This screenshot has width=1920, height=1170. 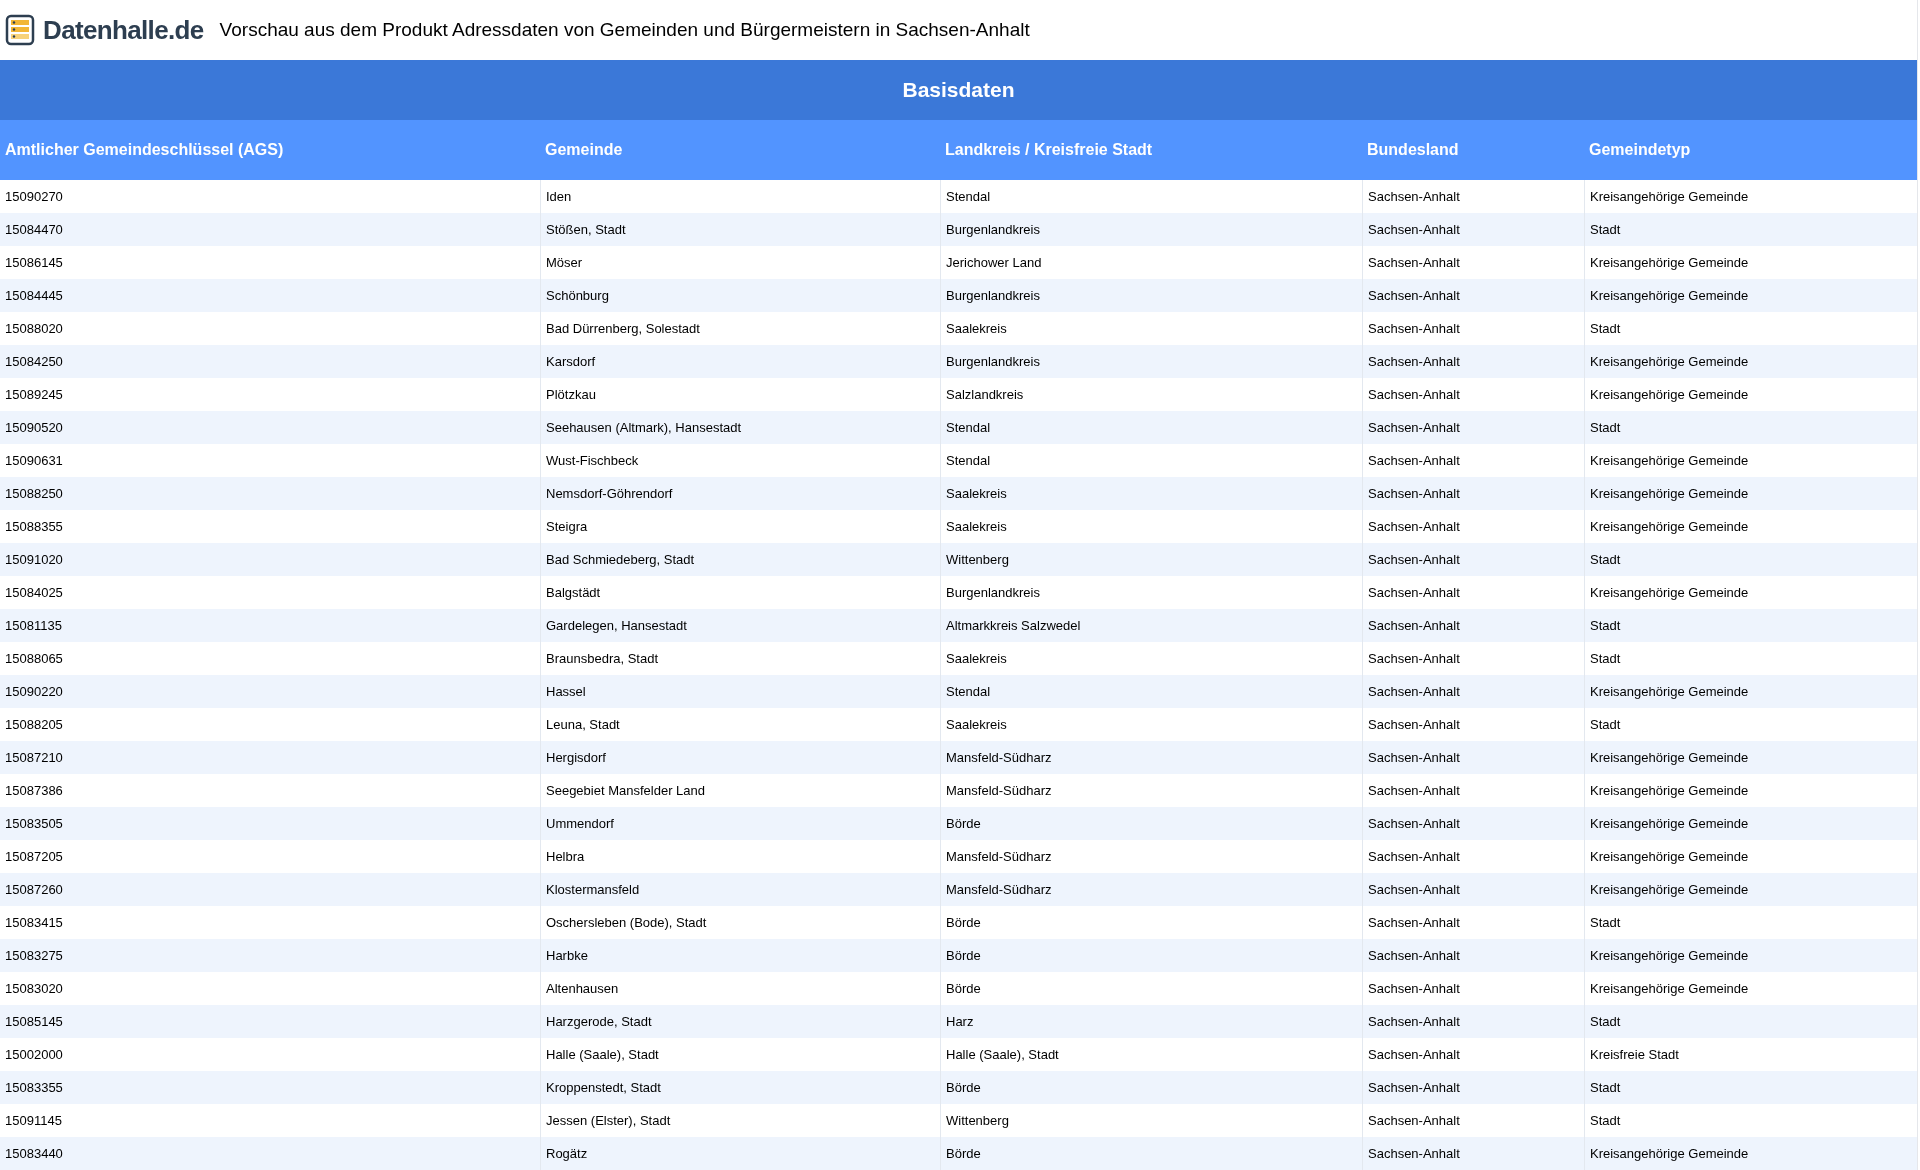 I want to click on table-cell: Rogätz, so click(x=740, y=1153).